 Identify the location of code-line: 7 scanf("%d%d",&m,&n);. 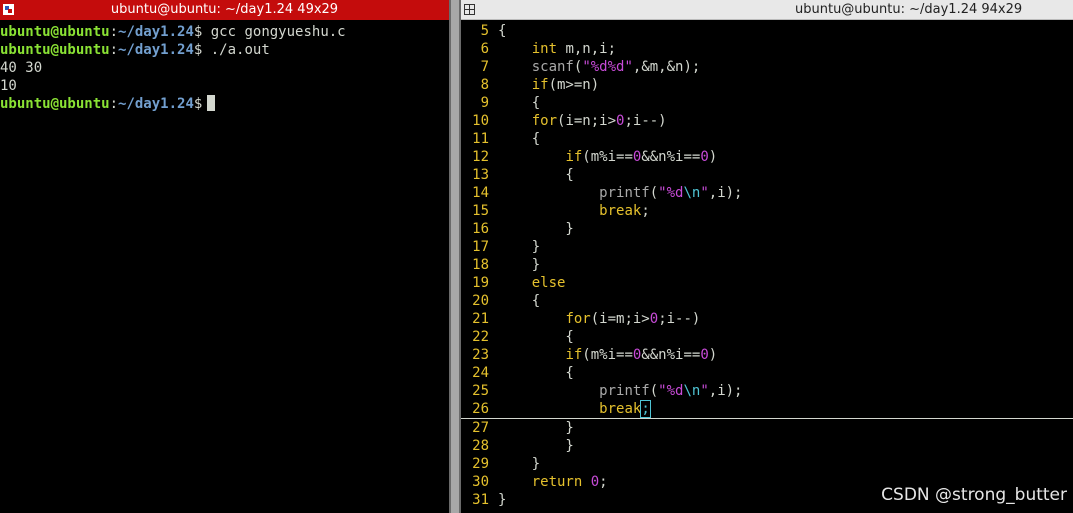
(767, 67).